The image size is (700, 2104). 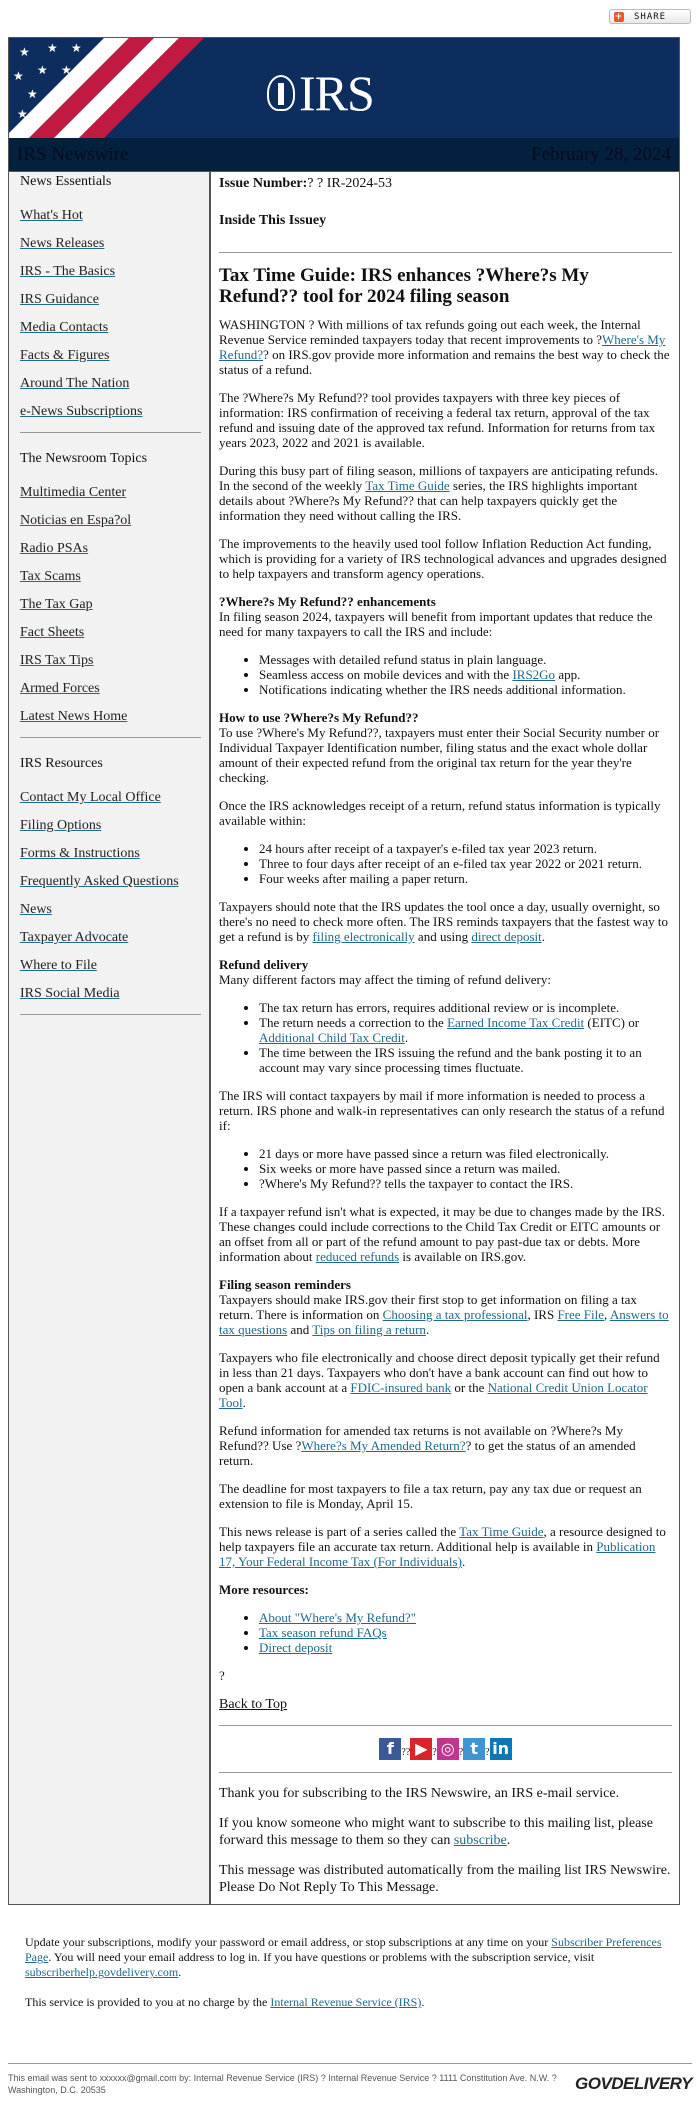 I want to click on inside-heading: Inside This Issuey, so click(x=273, y=220).